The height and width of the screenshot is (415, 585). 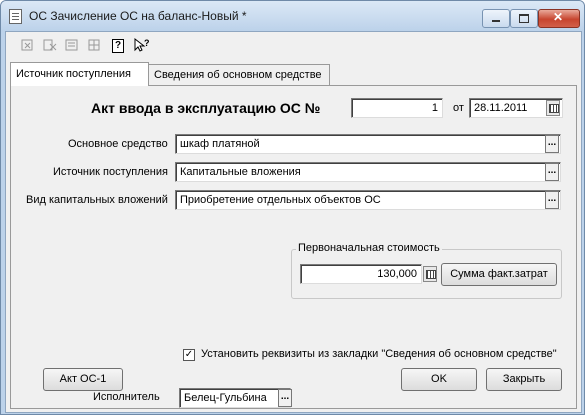 I want to click on help-pointer-icon: ?, so click(x=141, y=45).